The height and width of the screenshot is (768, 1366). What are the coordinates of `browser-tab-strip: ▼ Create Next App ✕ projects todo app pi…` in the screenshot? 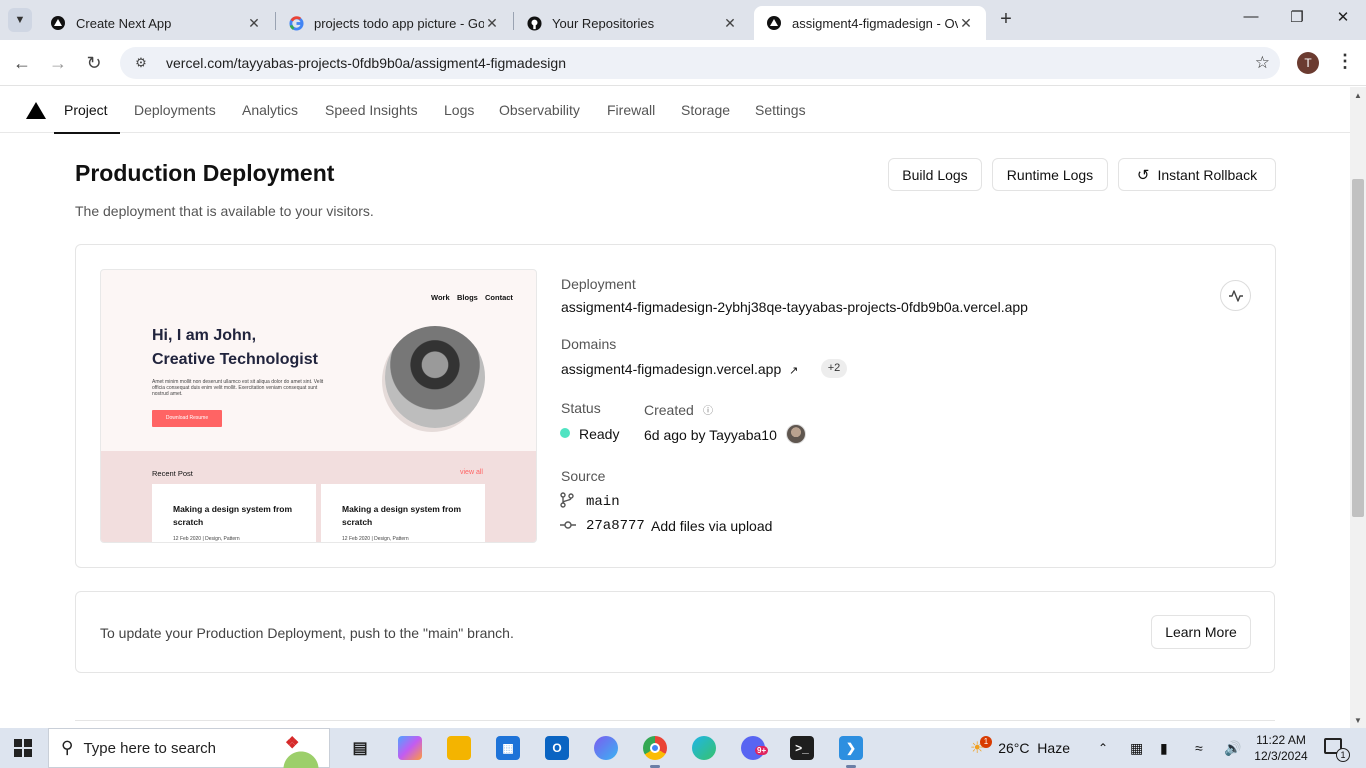 It's located at (683, 20).